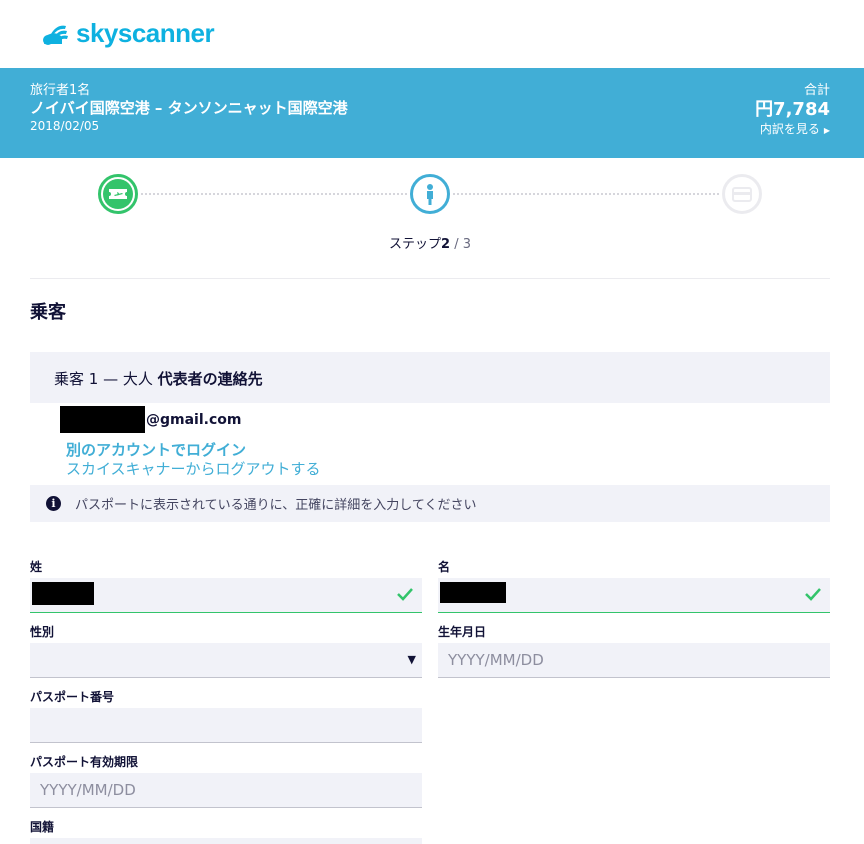  I want to click on credit-card-icon, so click(742, 194).